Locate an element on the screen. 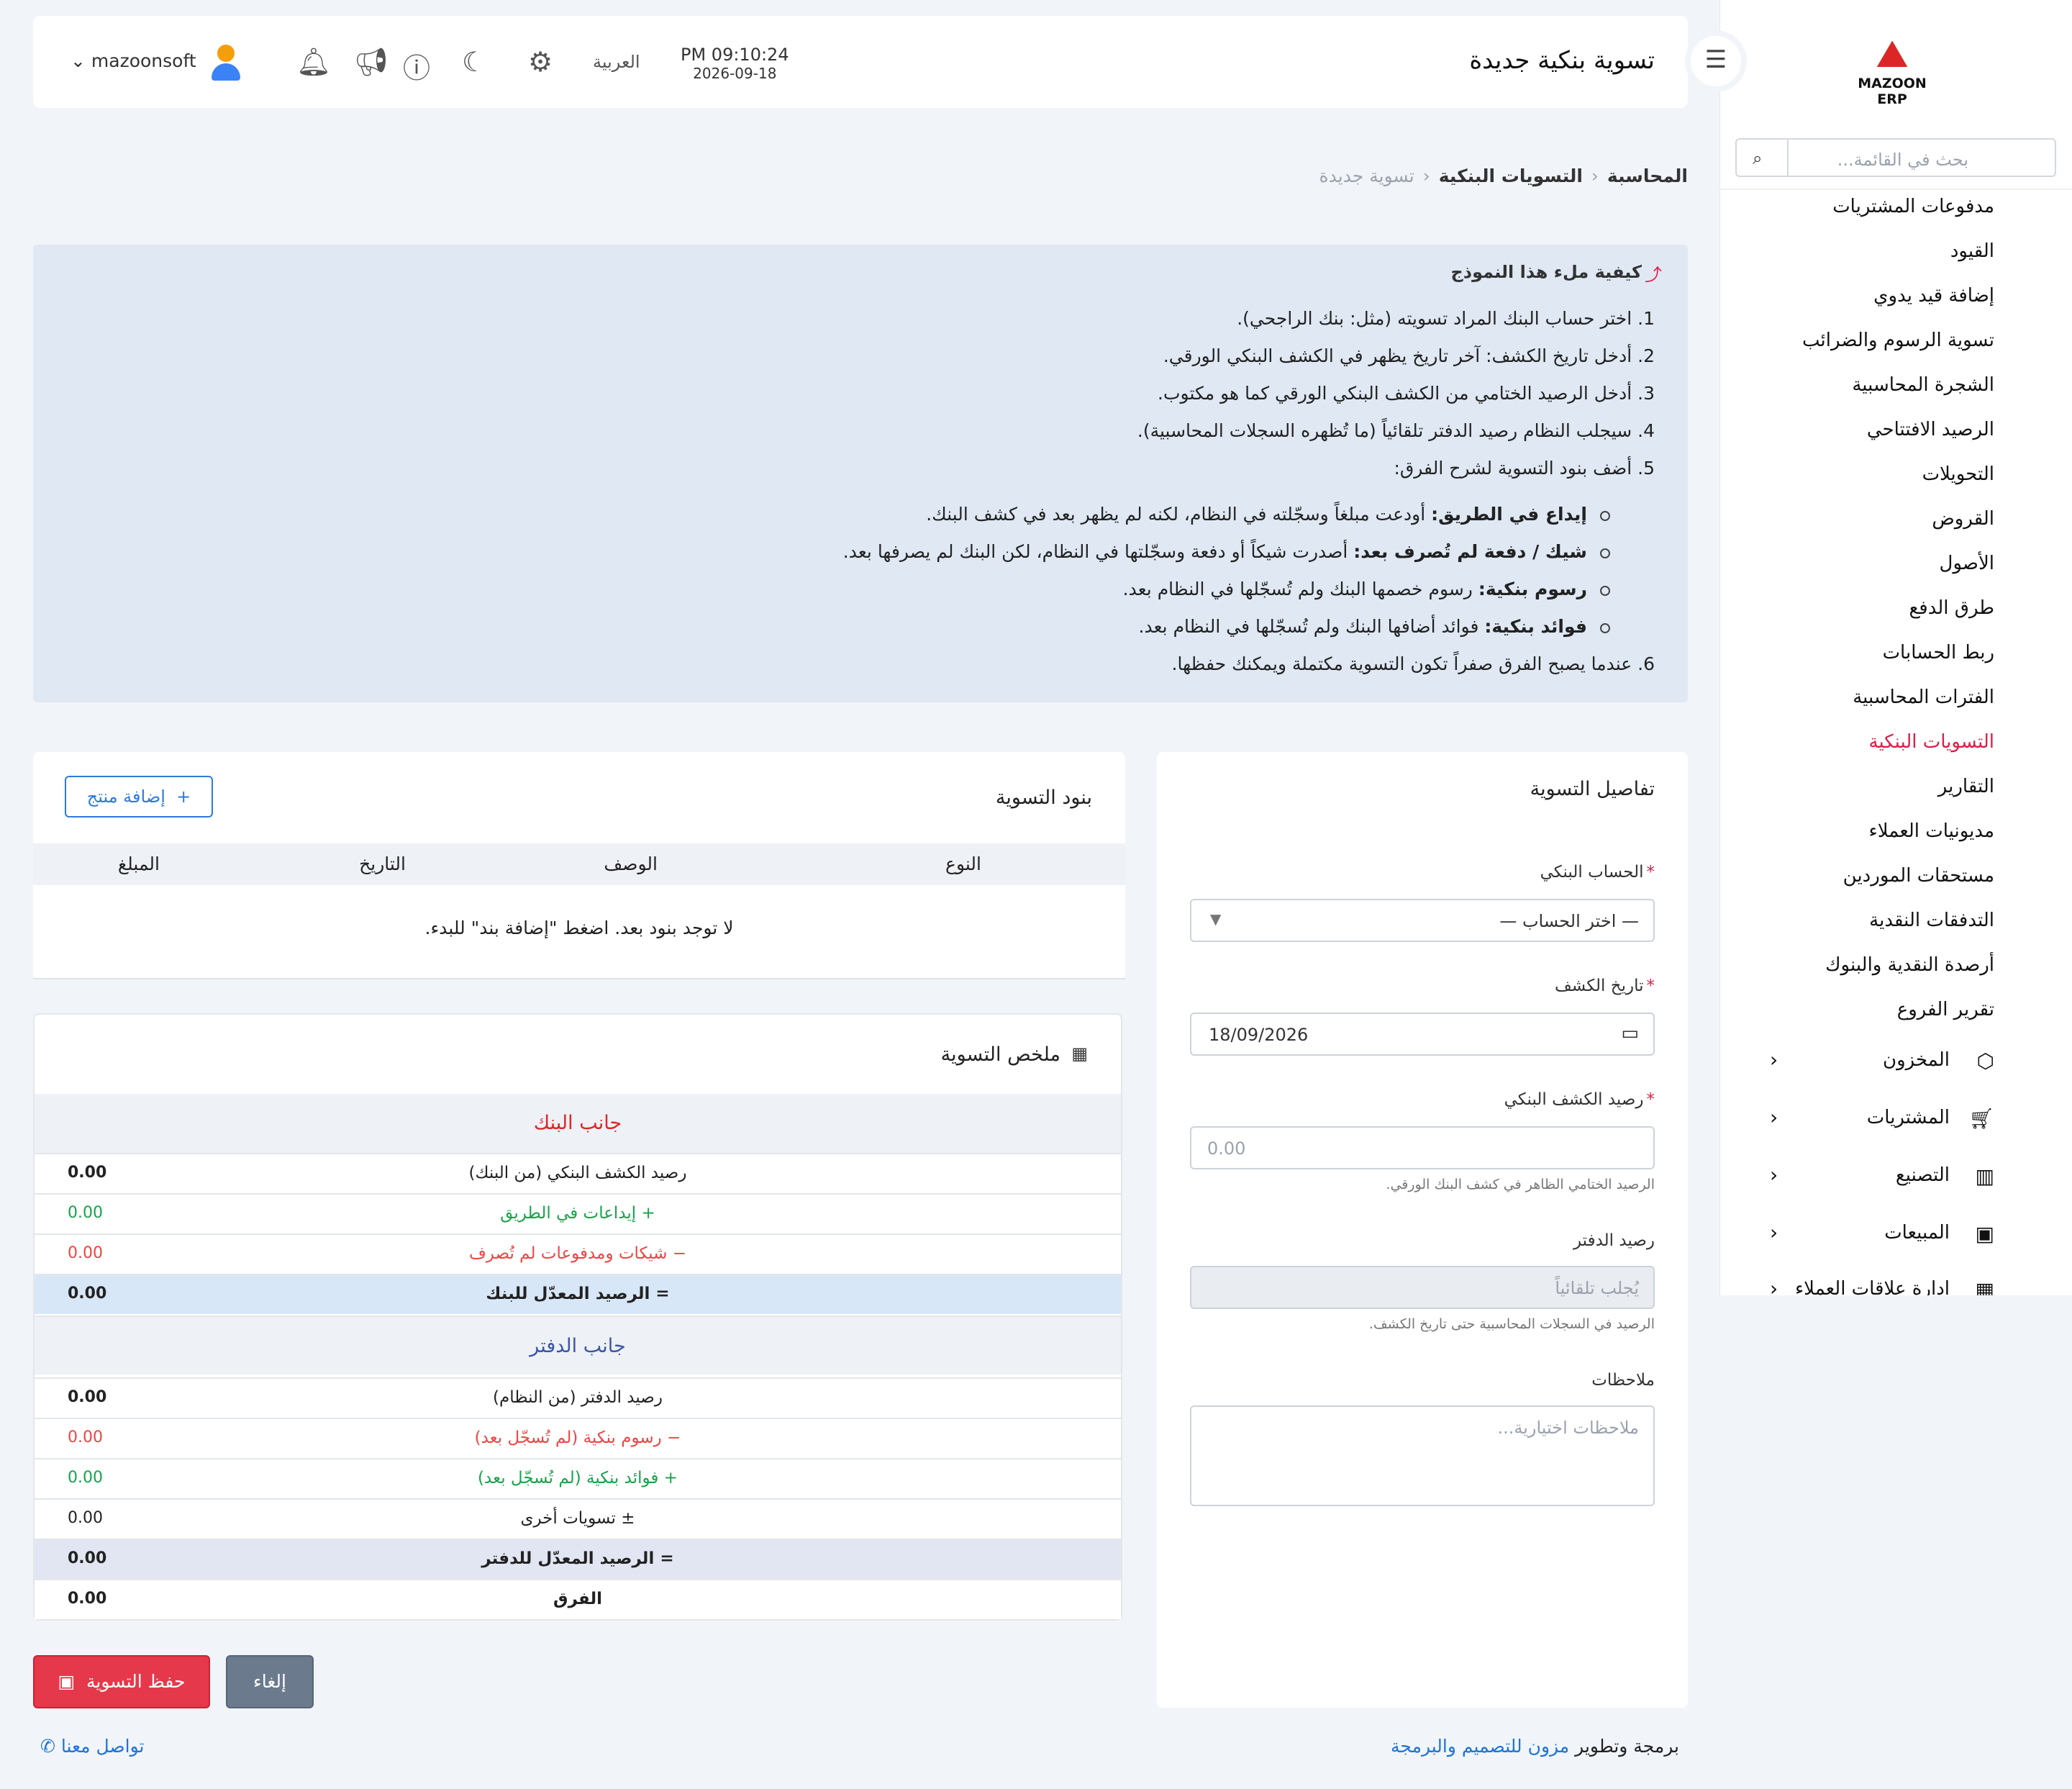 Image resolution: width=2072 pixels, height=1789 pixels. label-text: تاريخ الكشف is located at coordinates (1599, 986).